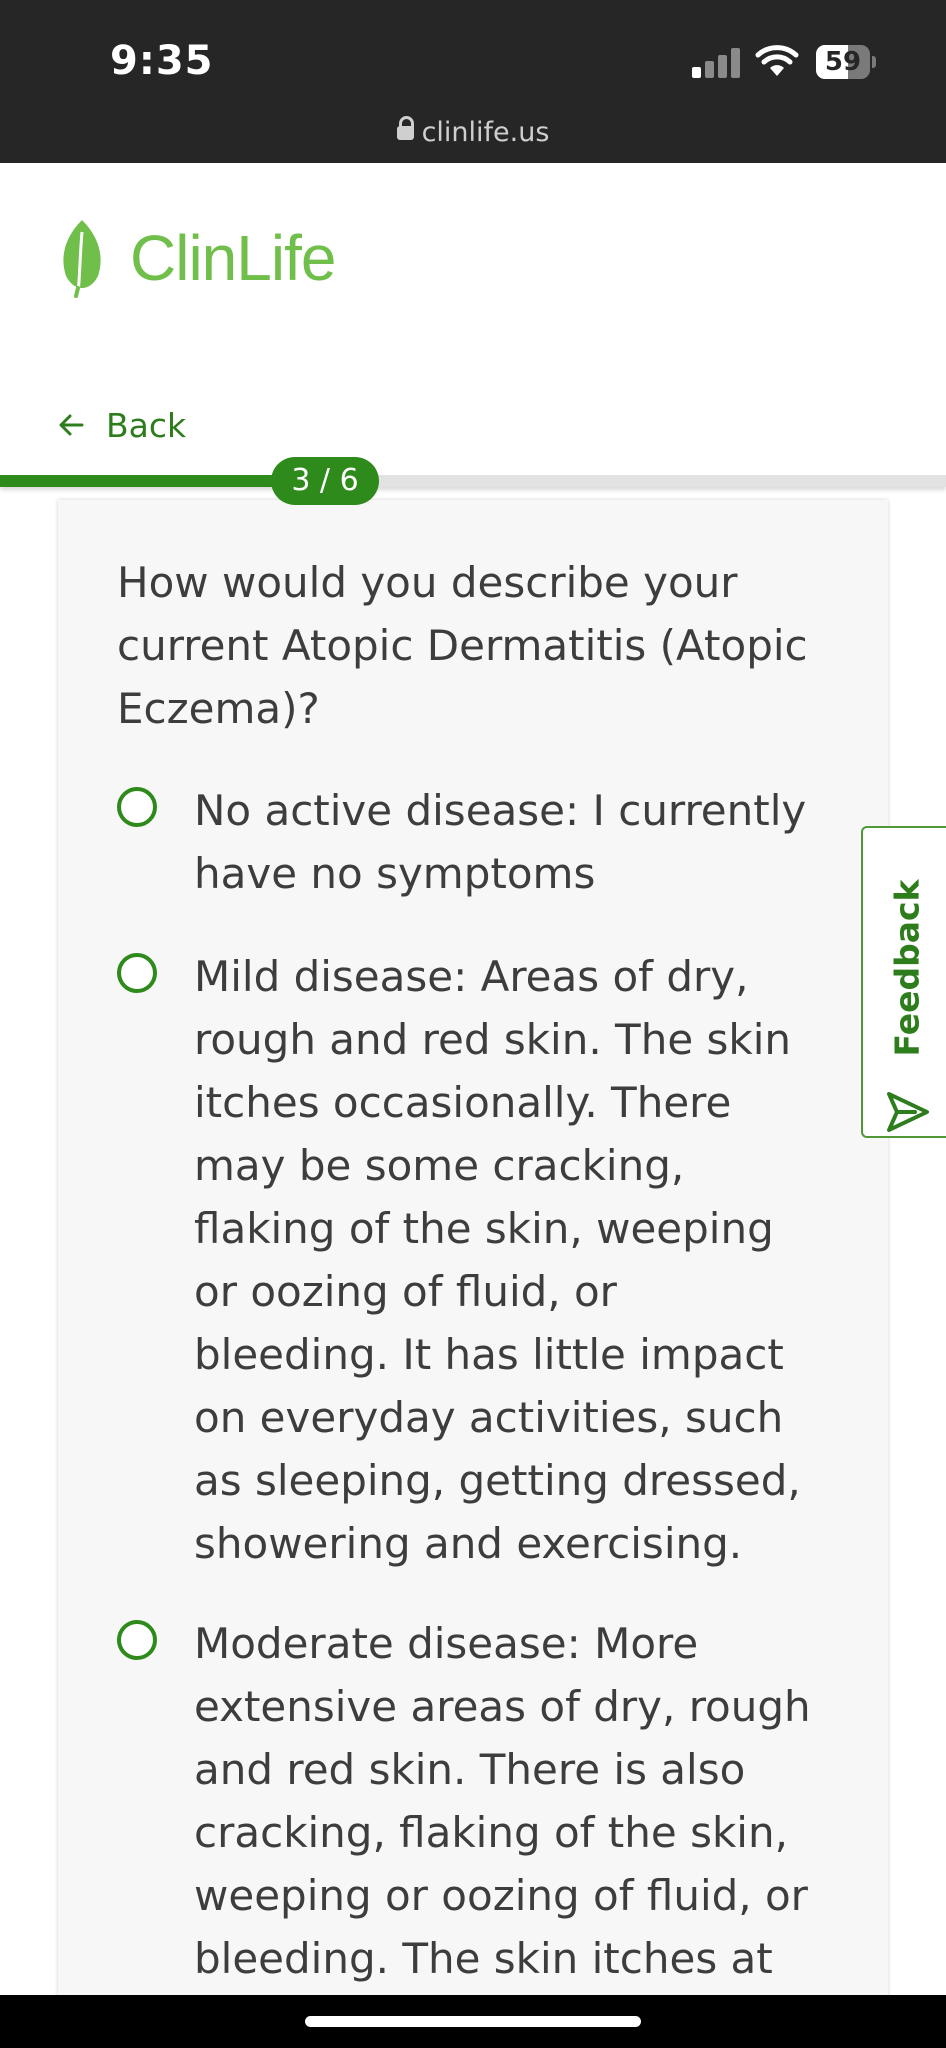  What do you see at coordinates (233, 258) in the screenshot?
I see `logo-text: ClinLife` at bounding box center [233, 258].